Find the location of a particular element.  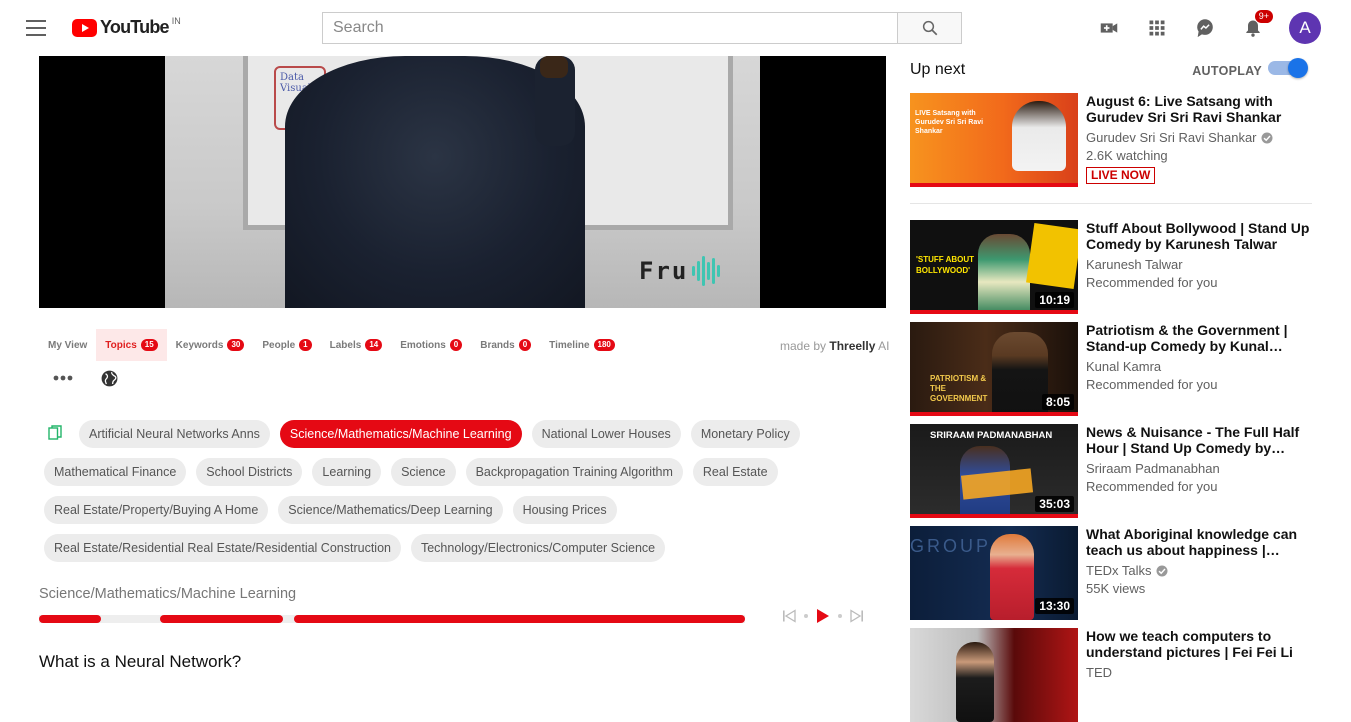

notifications-button: 9+ is located at coordinates (1257, 24).